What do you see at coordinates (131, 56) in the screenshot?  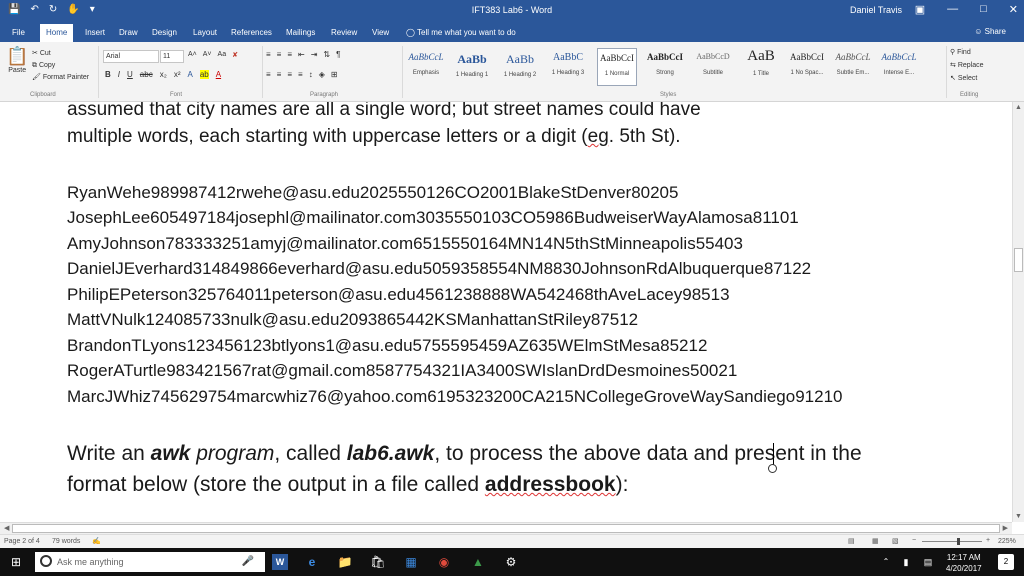 I see `font-name-dropdown: Arial` at bounding box center [131, 56].